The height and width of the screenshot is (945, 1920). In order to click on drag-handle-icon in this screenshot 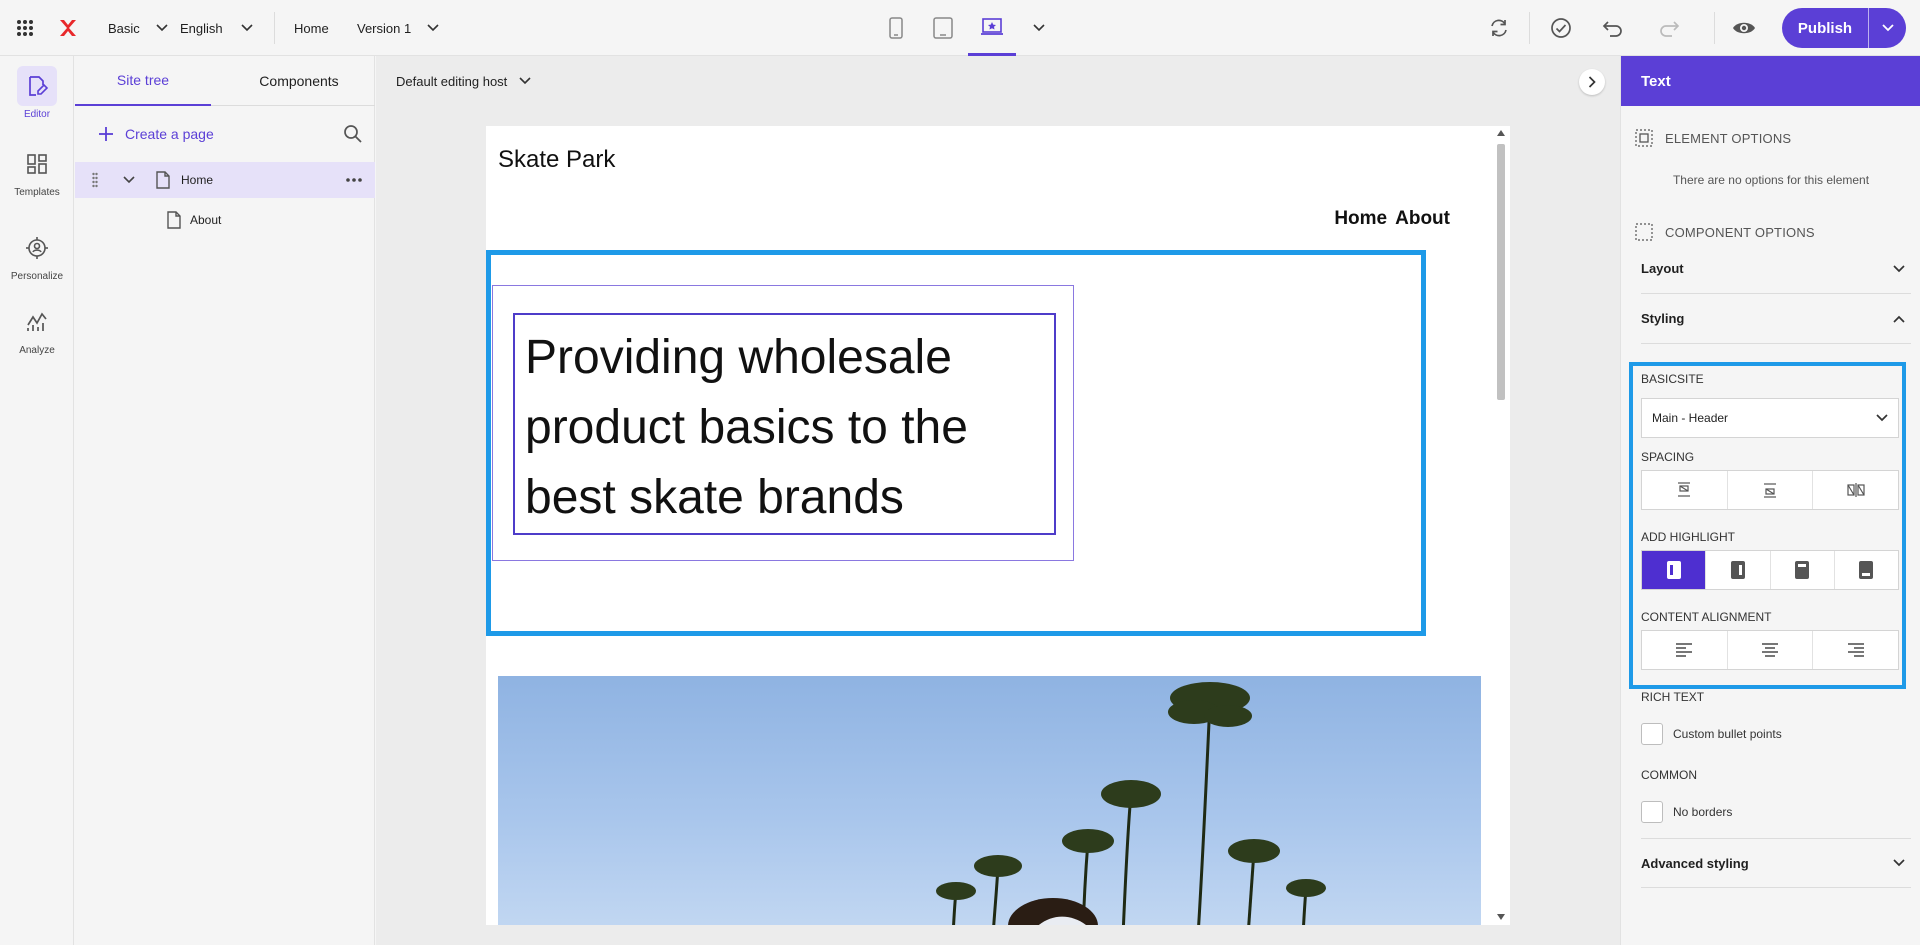, I will do `click(95, 180)`.